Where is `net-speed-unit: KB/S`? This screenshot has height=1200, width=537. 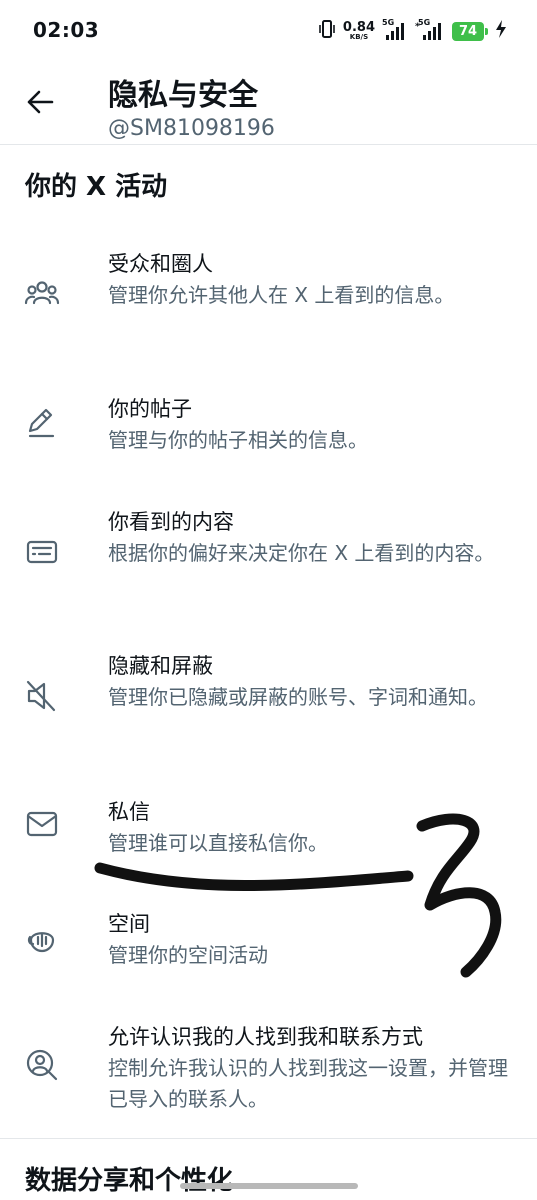
net-speed-unit: KB/S is located at coordinates (359, 37).